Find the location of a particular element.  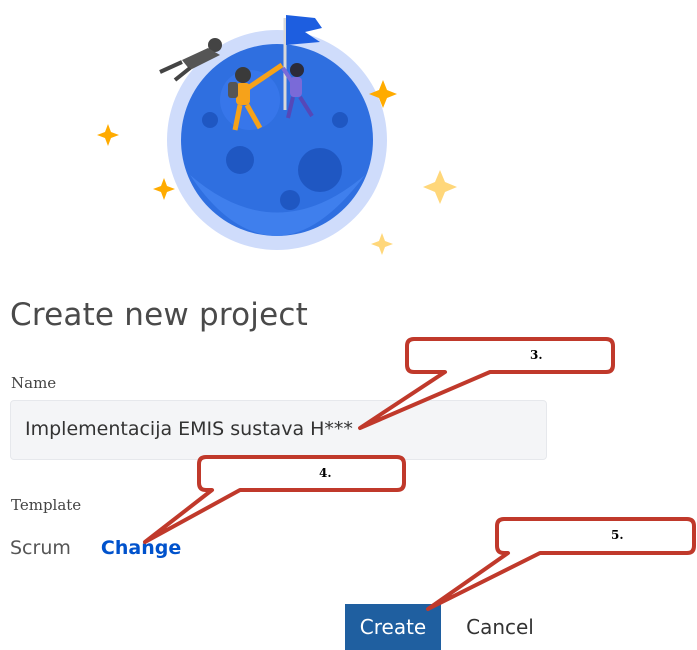

project-name-input is located at coordinates (275, 429).